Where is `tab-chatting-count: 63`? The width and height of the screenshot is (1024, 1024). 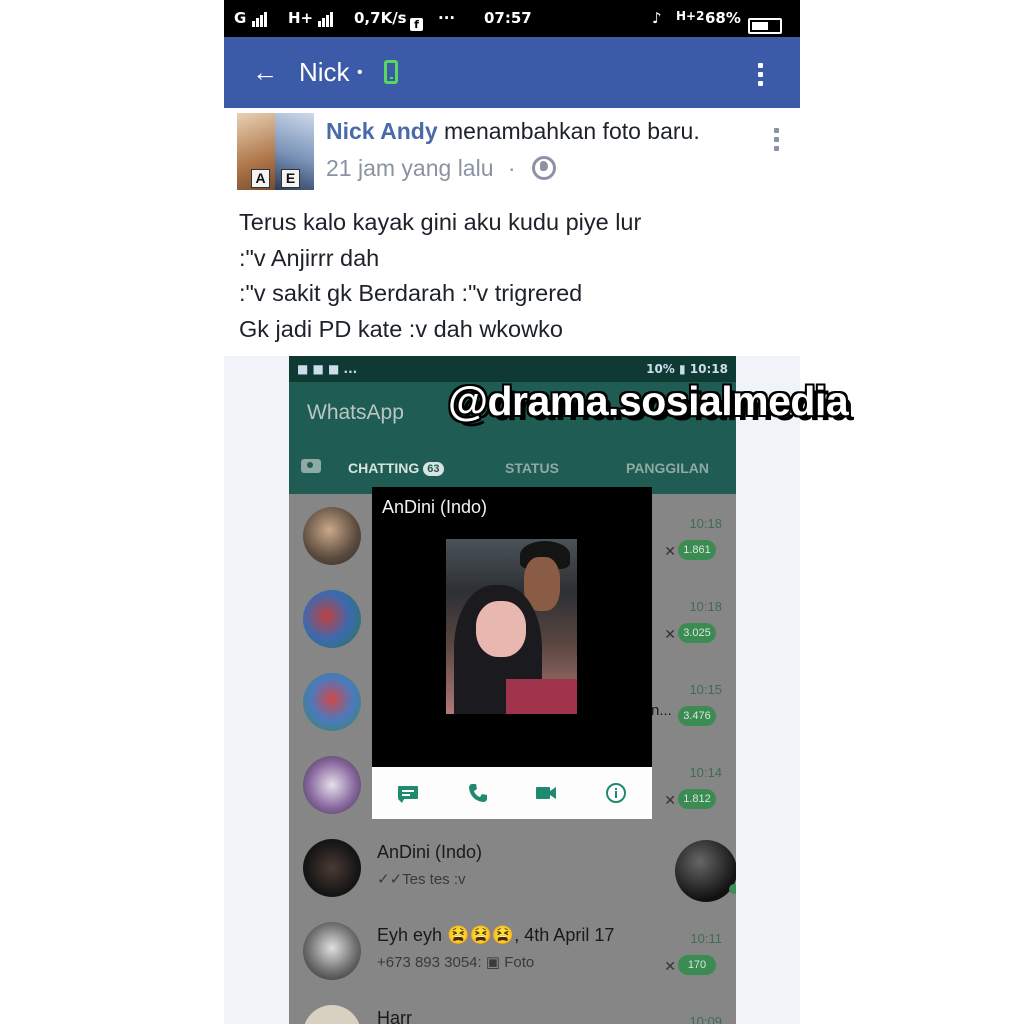
tab-chatting-count: 63 is located at coordinates (433, 469).